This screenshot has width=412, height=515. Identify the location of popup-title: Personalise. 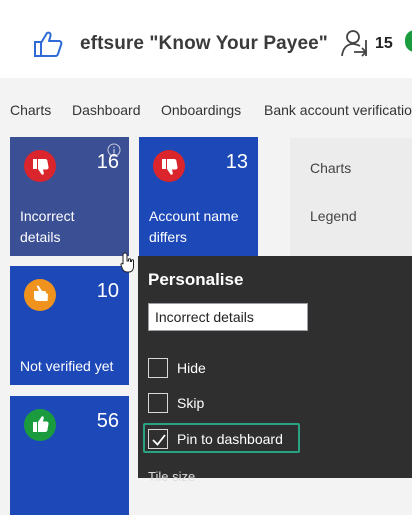
(196, 279).